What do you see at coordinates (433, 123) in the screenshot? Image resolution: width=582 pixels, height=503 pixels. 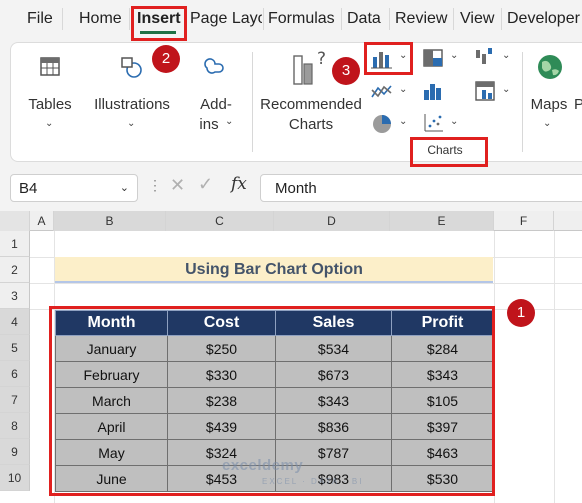 I see `scatter-chart-icon` at bounding box center [433, 123].